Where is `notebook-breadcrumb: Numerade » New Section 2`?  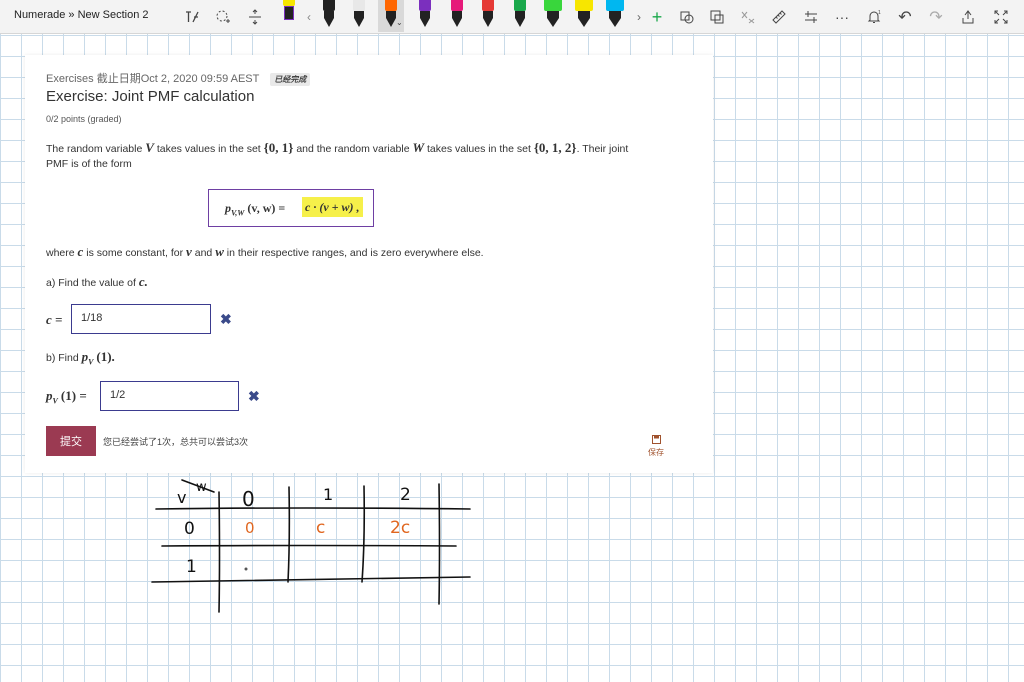 notebook-breadcrumb: Numerade » New Section 2 is located at coordinates (81, 15).